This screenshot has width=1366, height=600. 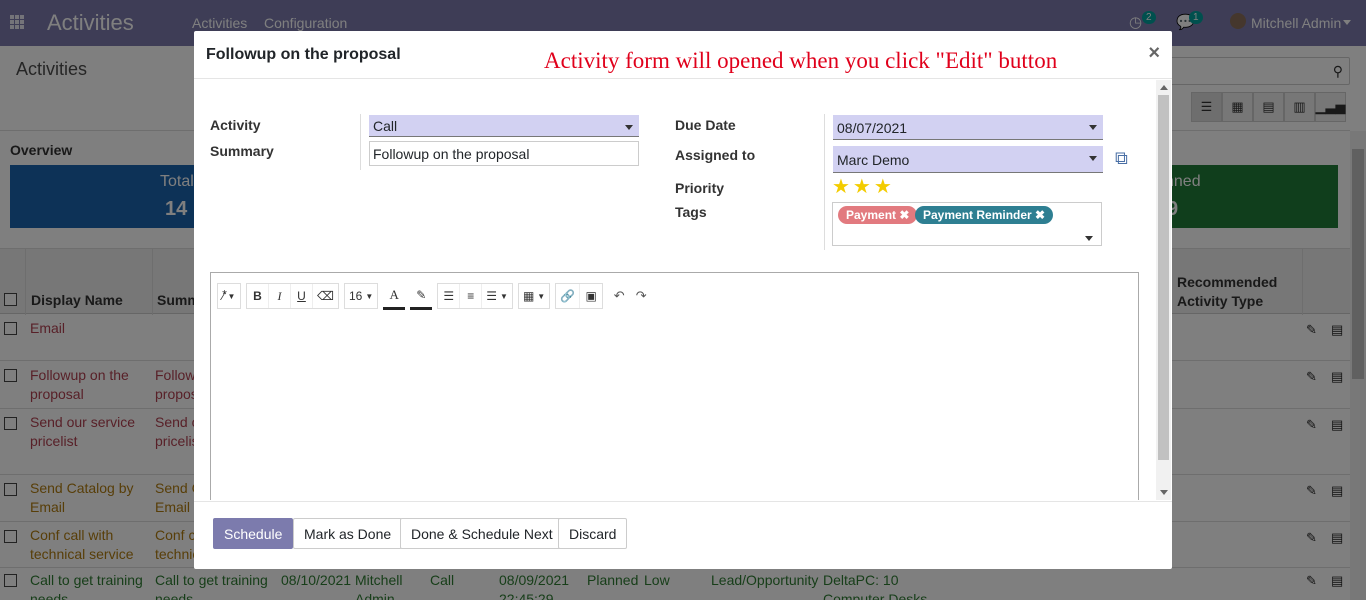 I want to click on activity-type-select: Call, so click(x=504, y=126).